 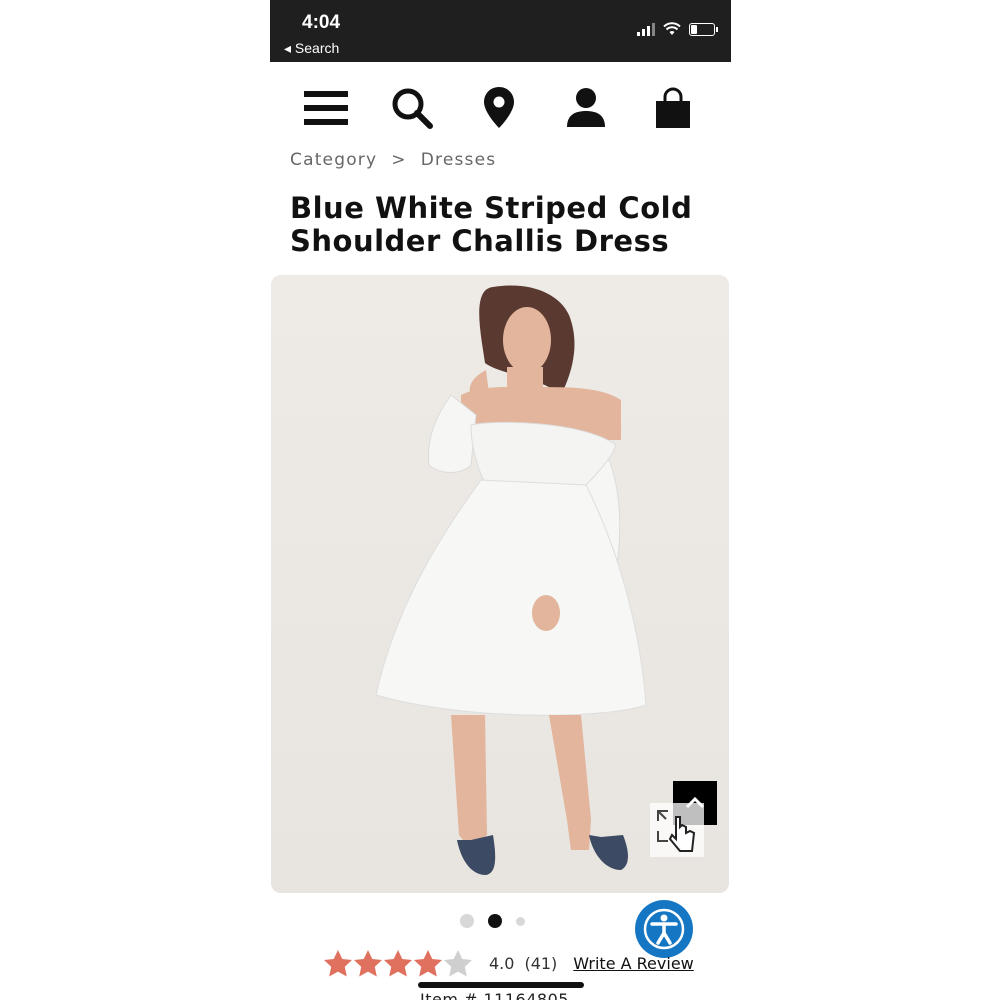 I want to click on status-icons, so click(x=677, y=29).